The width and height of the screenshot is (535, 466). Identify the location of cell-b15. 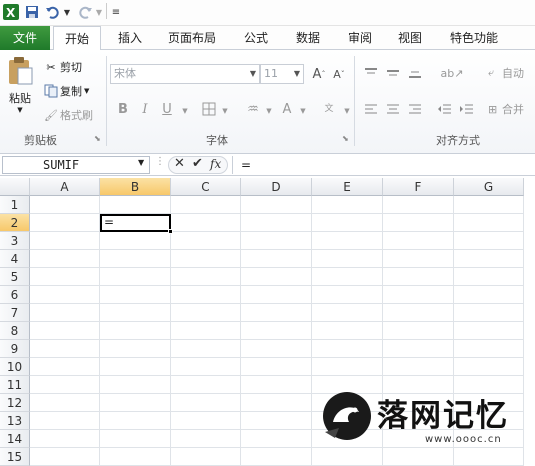
(135, 457).